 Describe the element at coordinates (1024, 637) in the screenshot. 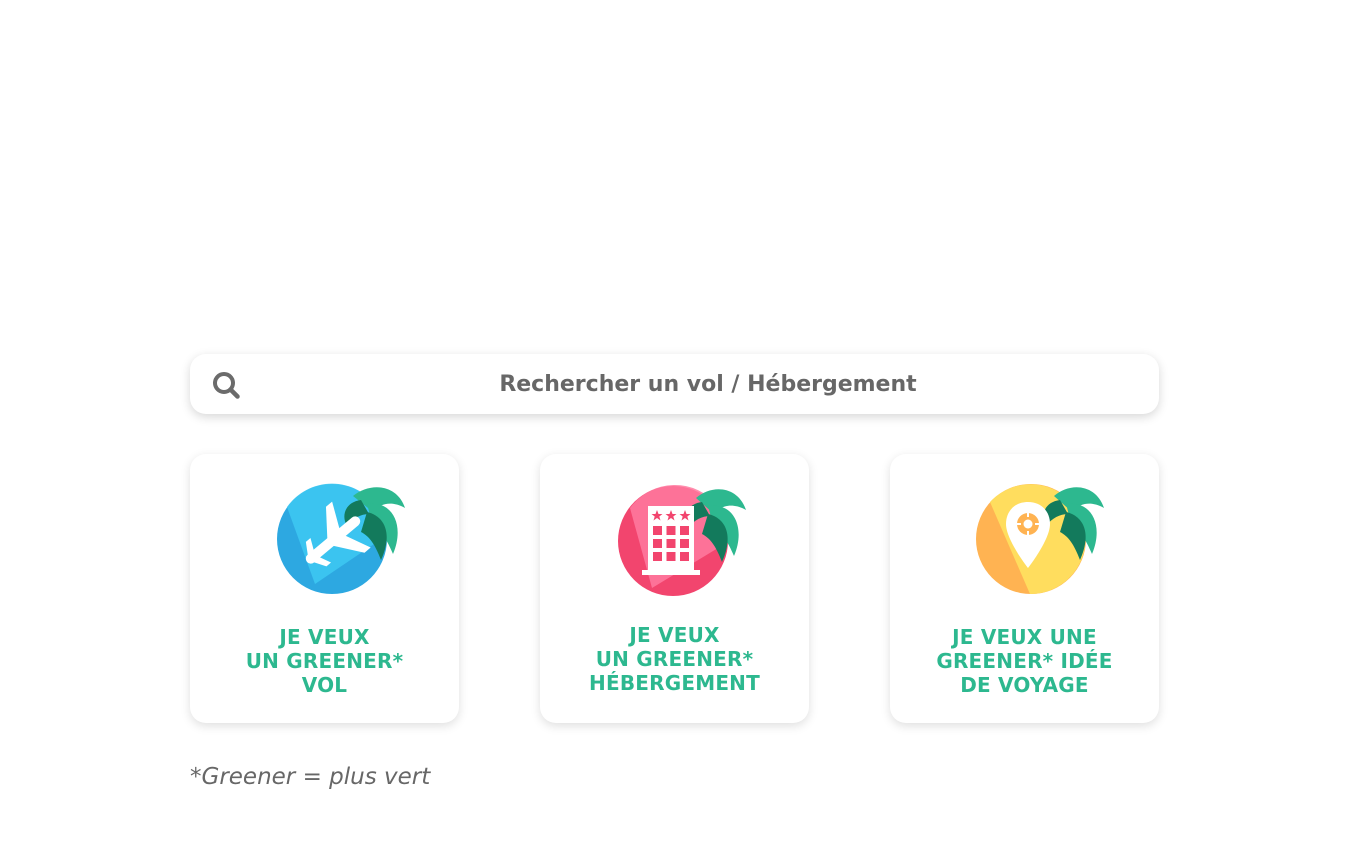

I see `card-label-line: JE VEUX UNE` at that location.